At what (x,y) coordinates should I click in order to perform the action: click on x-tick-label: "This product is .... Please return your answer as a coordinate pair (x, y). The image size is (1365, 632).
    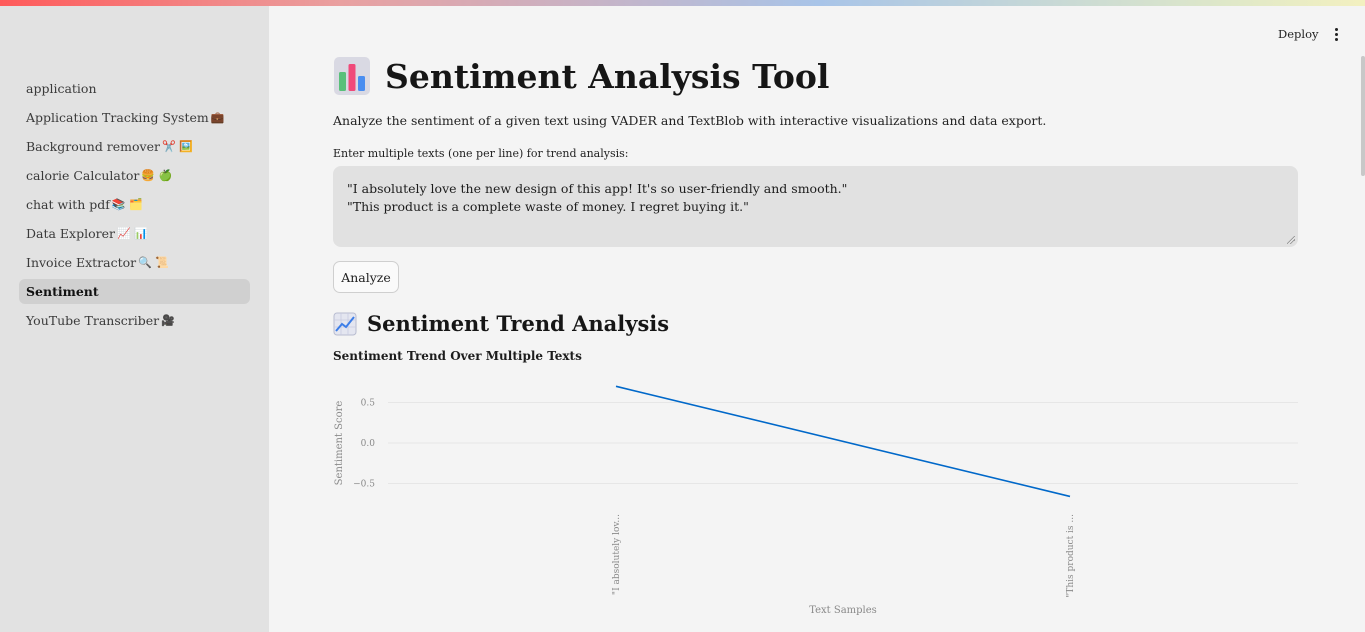
    Looking at the image, I should click on (1071, 556).